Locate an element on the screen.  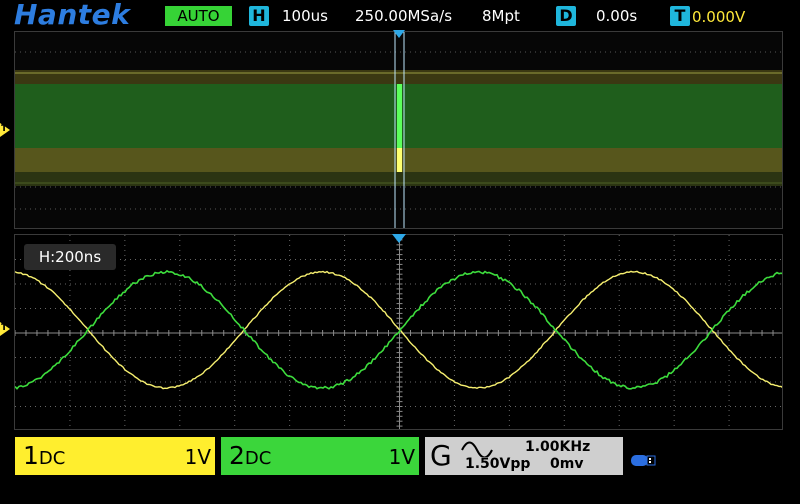
generator-box: G 1.00KHz 1.50Vpp 0mv is located at coordinates (524, 456).